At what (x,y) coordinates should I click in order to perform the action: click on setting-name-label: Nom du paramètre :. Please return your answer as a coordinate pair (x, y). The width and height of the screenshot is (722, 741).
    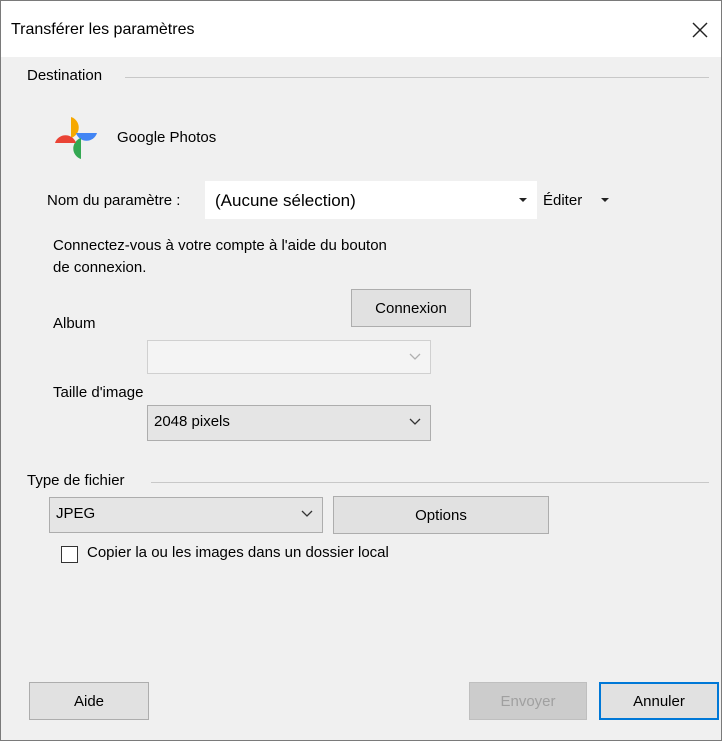
    Looking at the image, I should click on (114, 200).